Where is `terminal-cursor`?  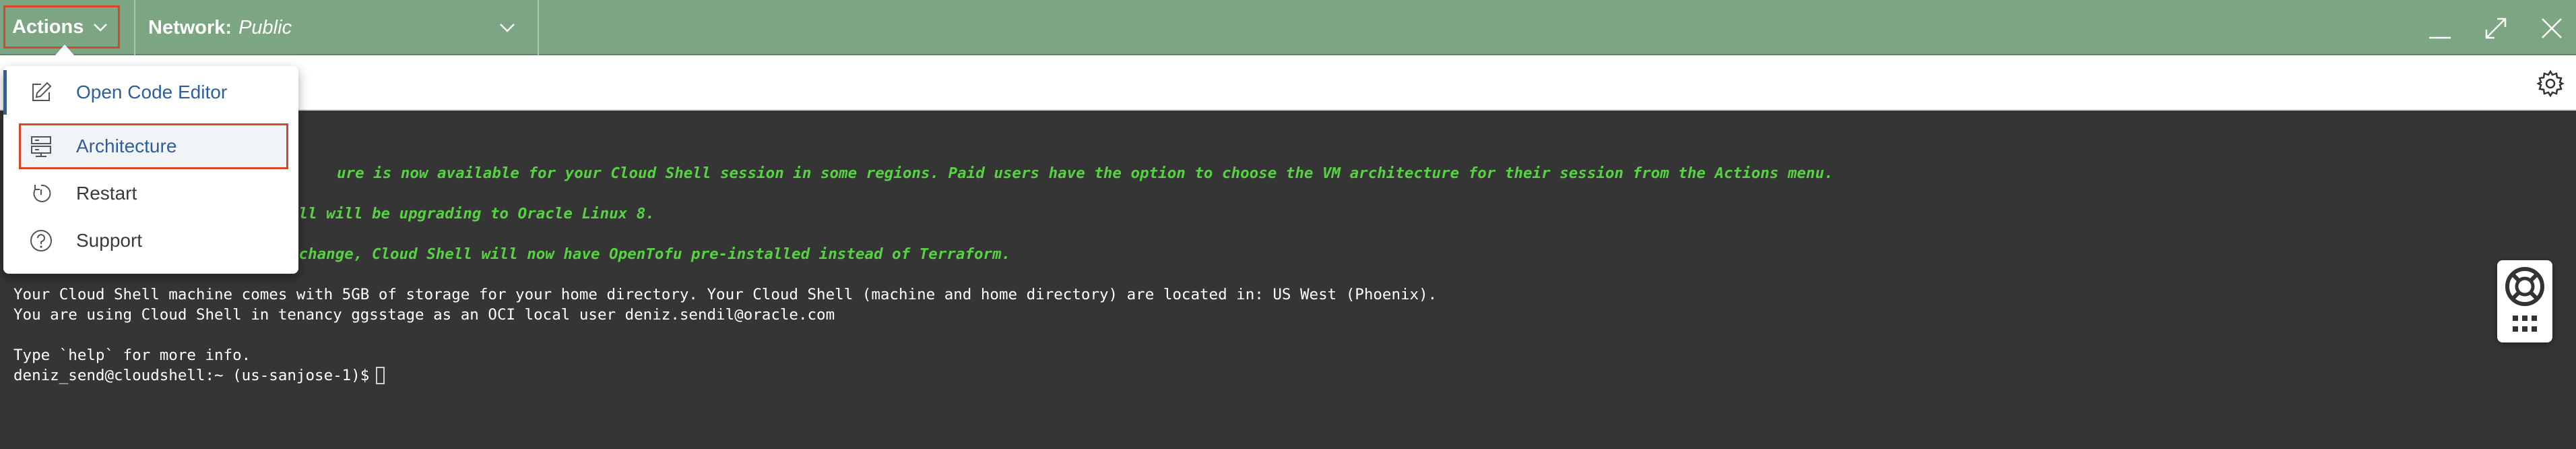 terminal-cursor is located at coordinates (381, 375).